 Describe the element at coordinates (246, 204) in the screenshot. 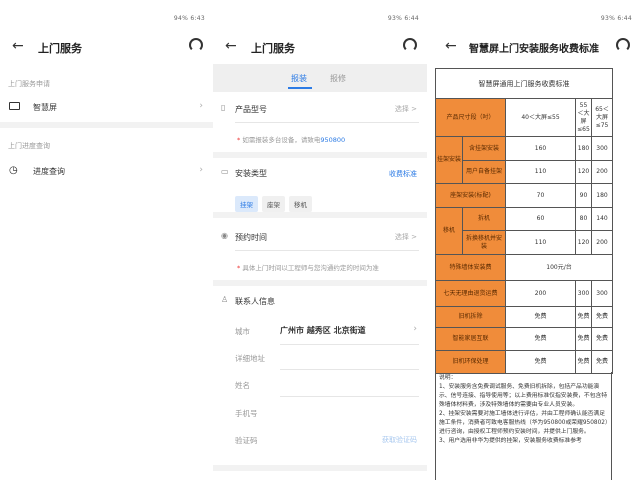

I see `chip-wall-mount: 挂架` at that location.